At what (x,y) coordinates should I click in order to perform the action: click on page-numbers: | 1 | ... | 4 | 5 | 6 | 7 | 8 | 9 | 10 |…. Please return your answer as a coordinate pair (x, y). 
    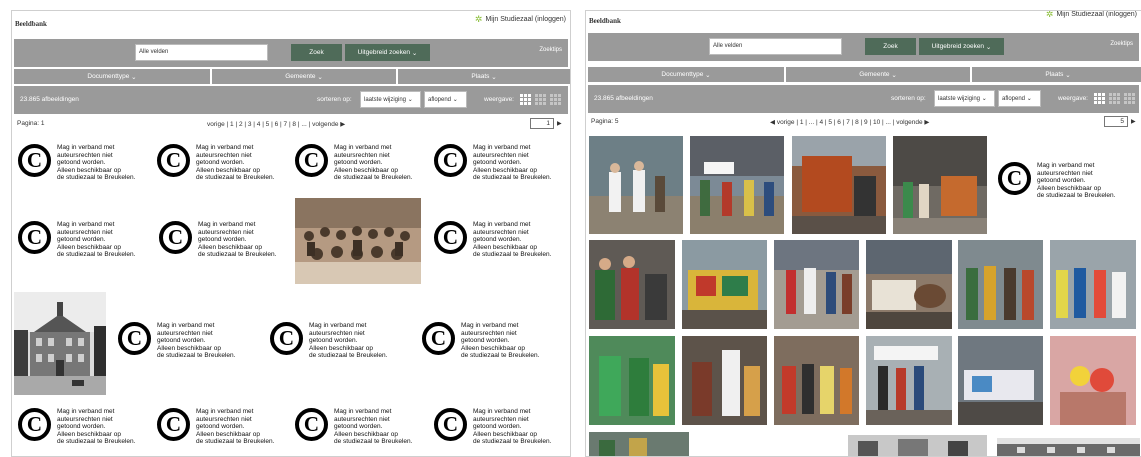
    Looking at the image, I should click on (845, 122).